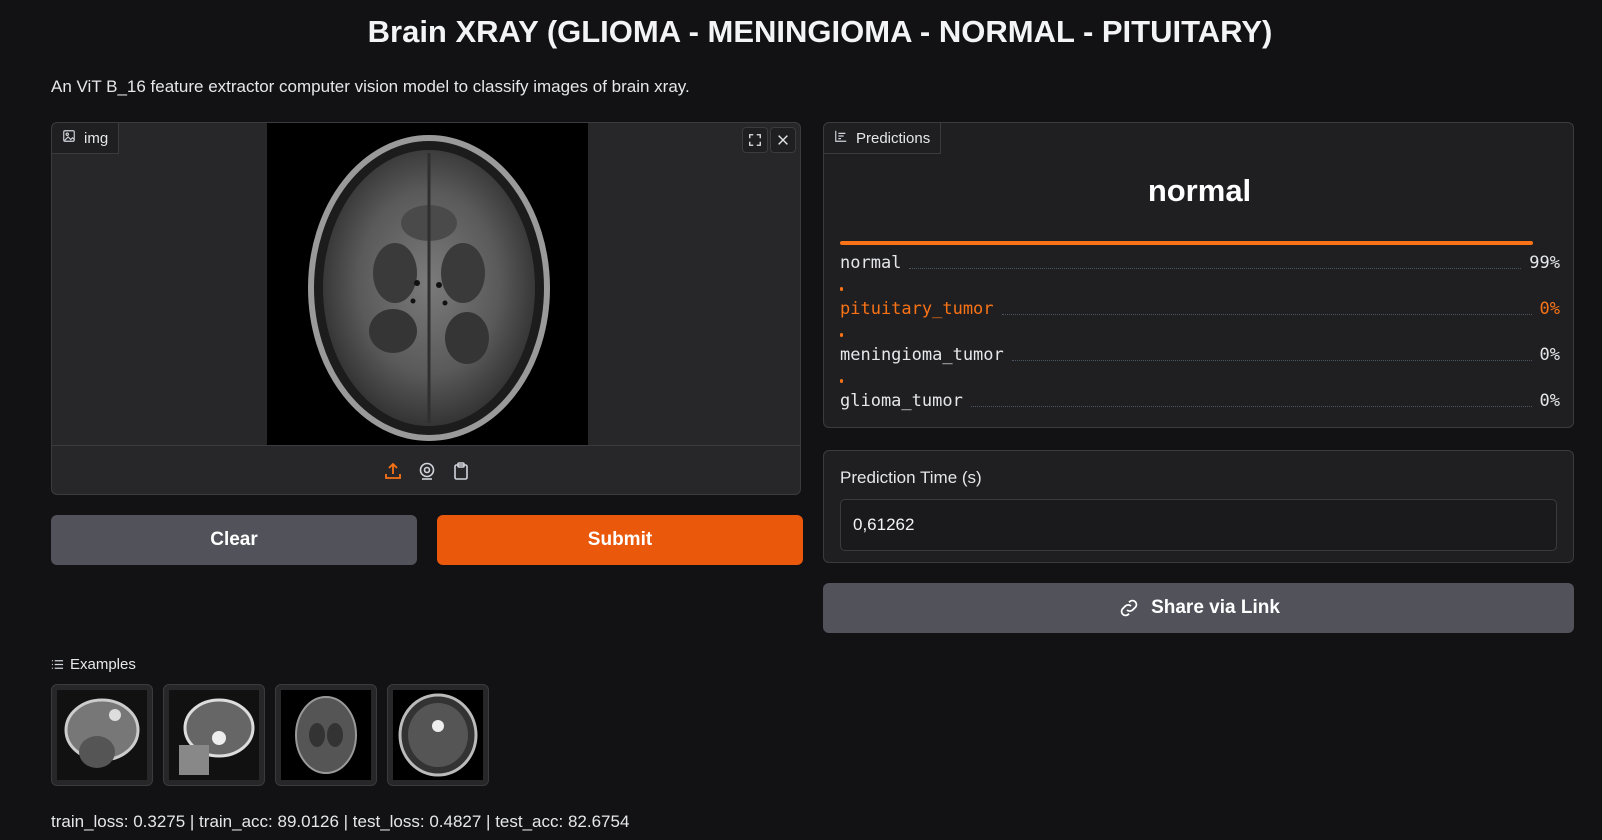  What do you see at coordinates (620, 540) in the screenshot?
I see `submit-button: Submit` at bounding box center [620, 540].